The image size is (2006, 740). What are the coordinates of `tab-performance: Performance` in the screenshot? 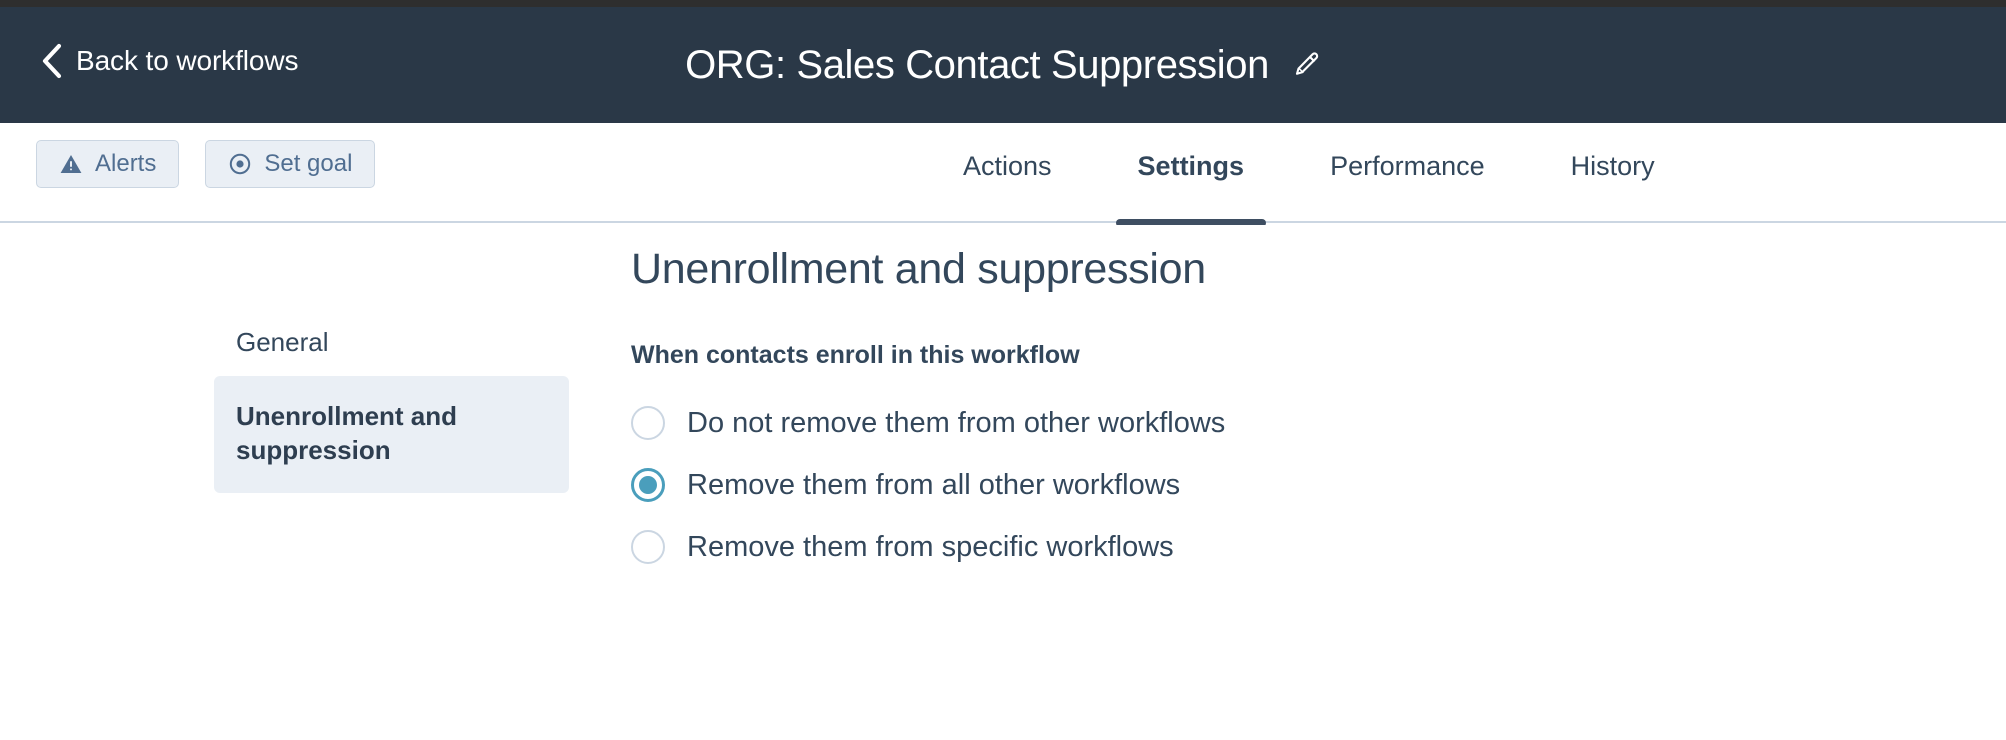 It's located at (1407, 173).